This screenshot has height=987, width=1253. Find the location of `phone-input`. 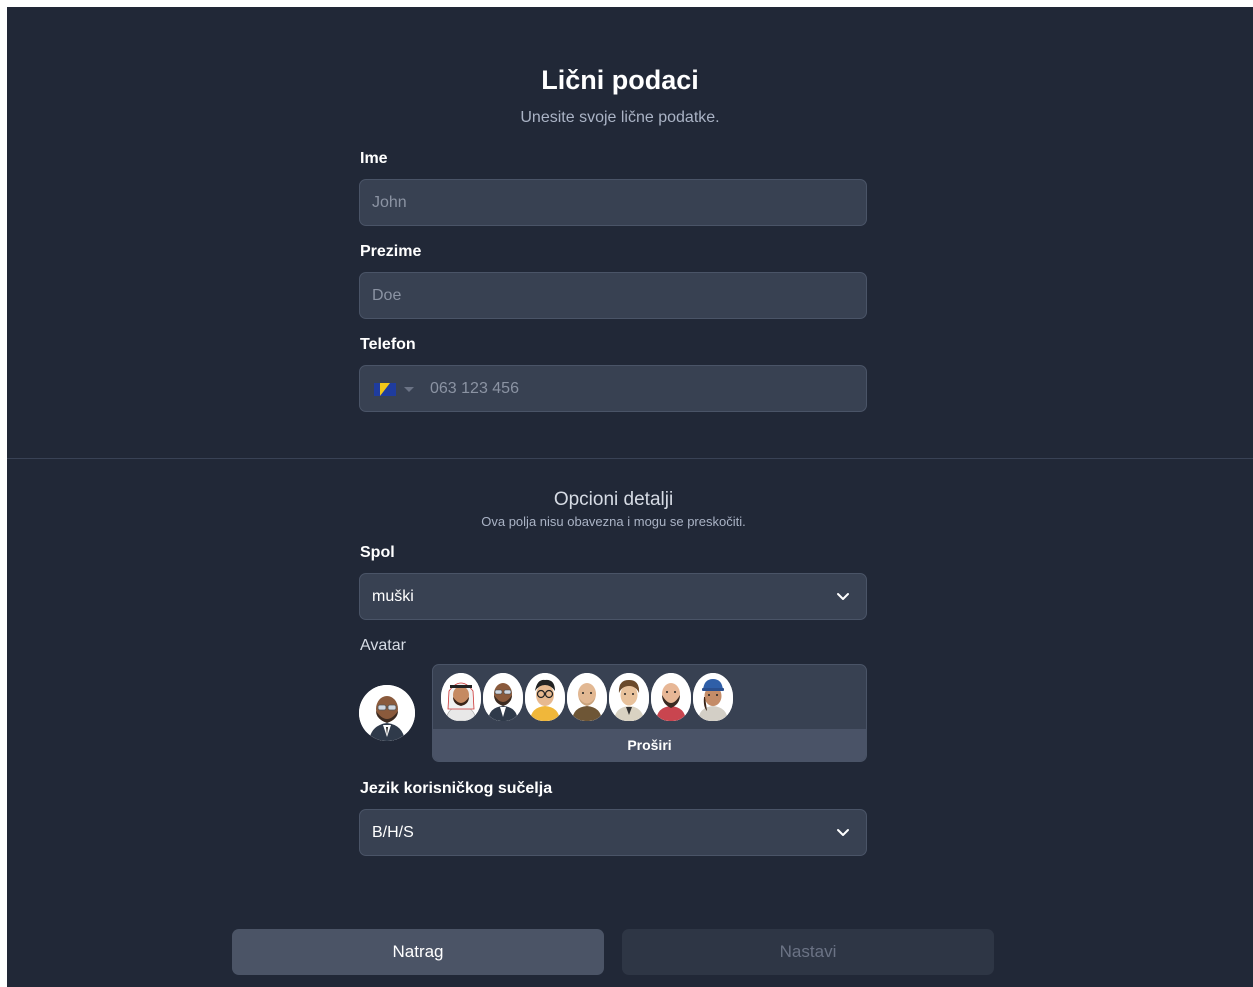

phone-input is located at coordinates (613, 388).